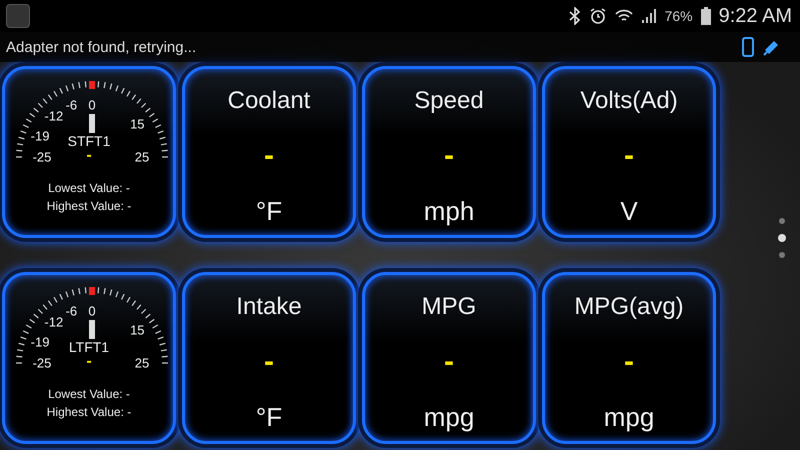  Describe the element at coordinates (449, 101) in the screenshot. I see `gauge-title: Speed` at that location.